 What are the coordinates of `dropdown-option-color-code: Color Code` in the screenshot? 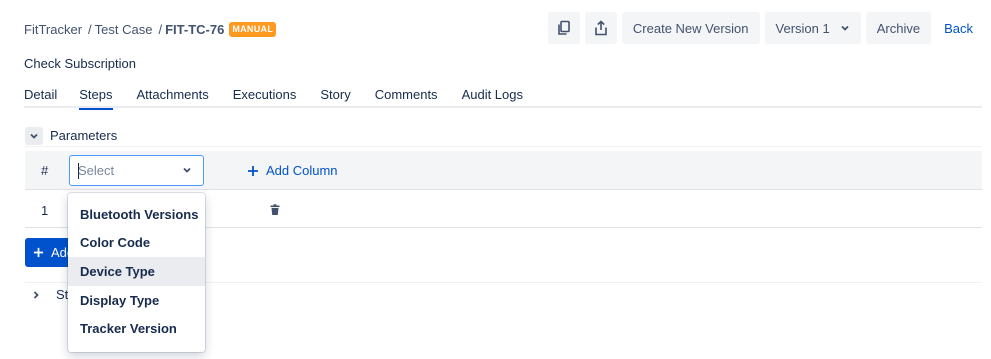 It's located at (136, 243).